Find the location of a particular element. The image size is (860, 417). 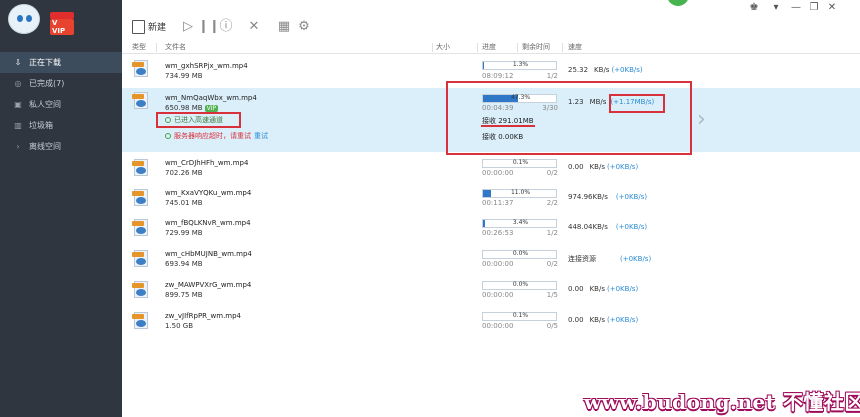

column-speed: 速度 is located at coordinates (575, 47).